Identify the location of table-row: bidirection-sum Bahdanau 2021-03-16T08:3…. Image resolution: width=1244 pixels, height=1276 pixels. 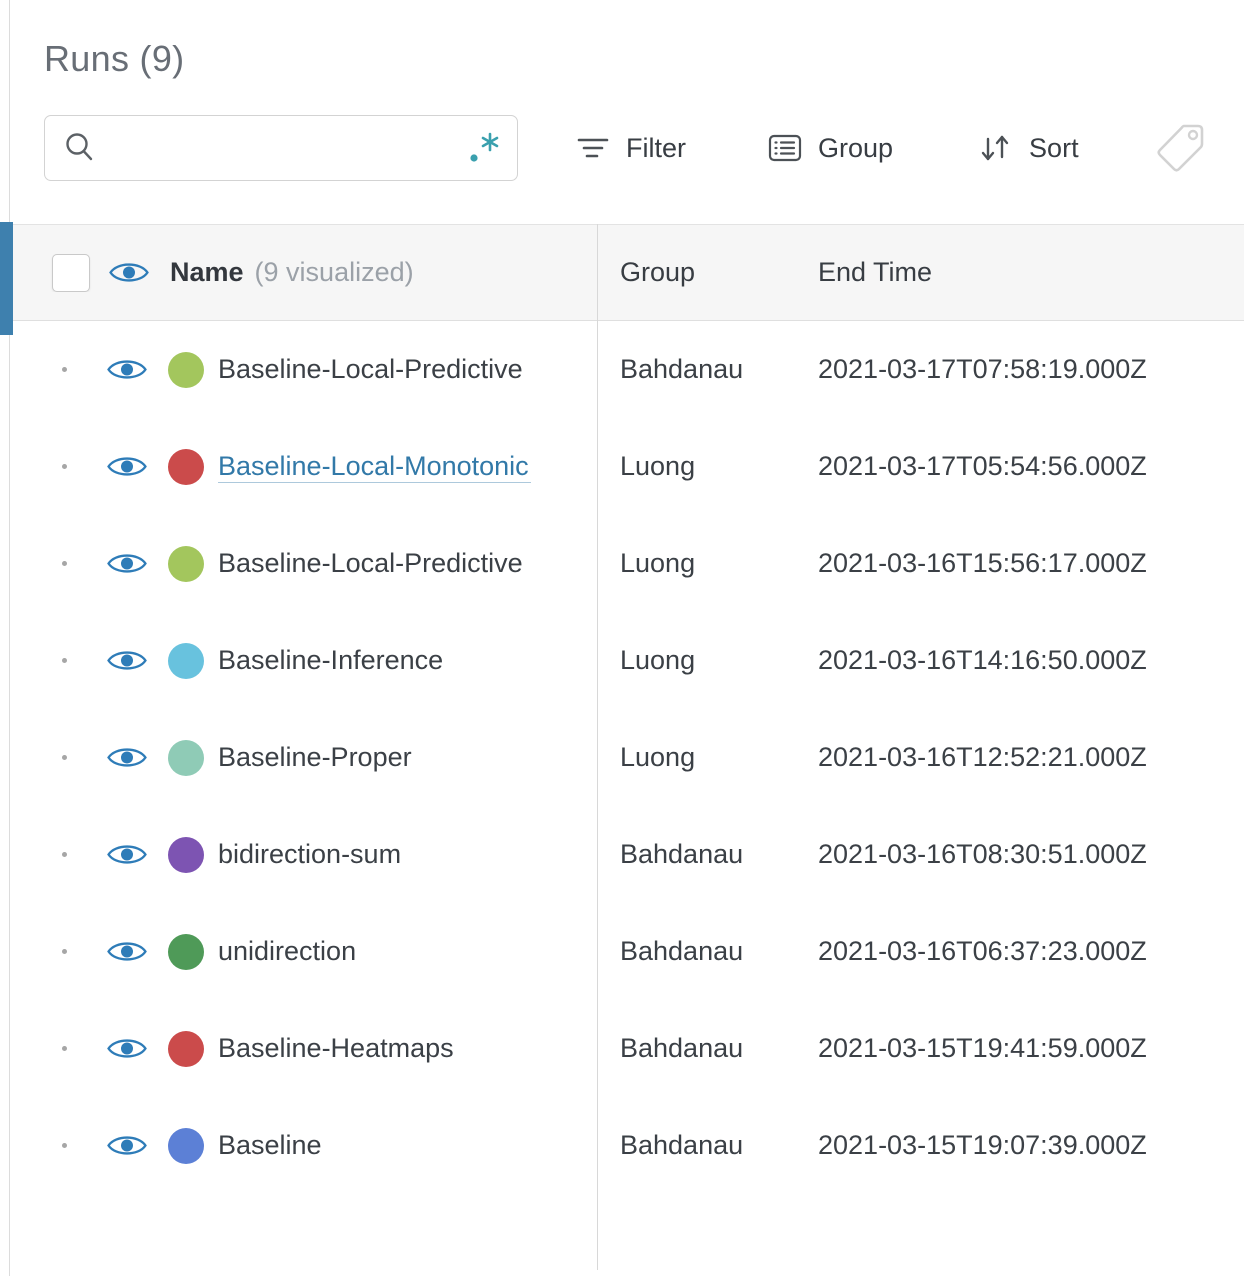
(627, 854).